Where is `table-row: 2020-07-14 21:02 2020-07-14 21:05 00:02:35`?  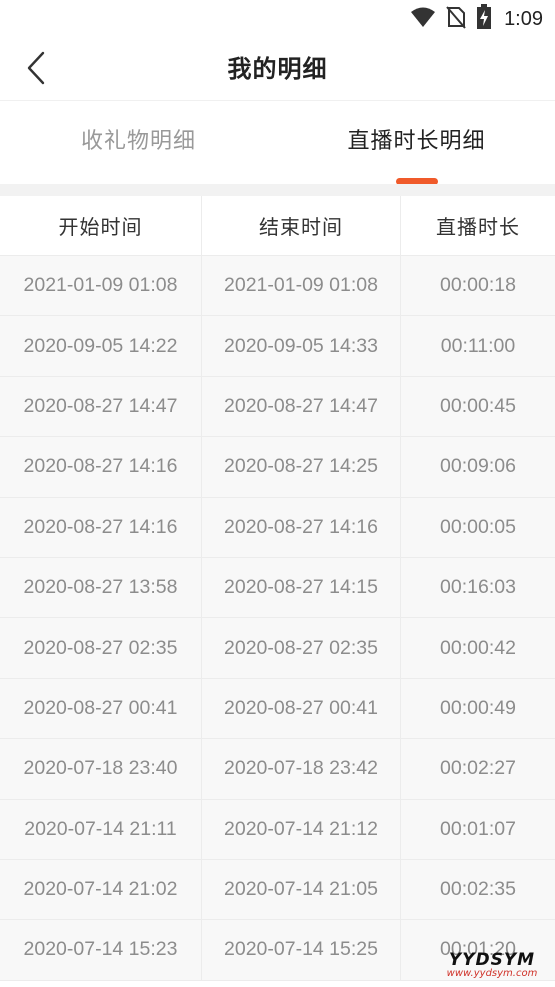 table-row: 2020-07-14 21:02 2020-07-14 21:05 00:02:35 is located at coordinates (277, 890).